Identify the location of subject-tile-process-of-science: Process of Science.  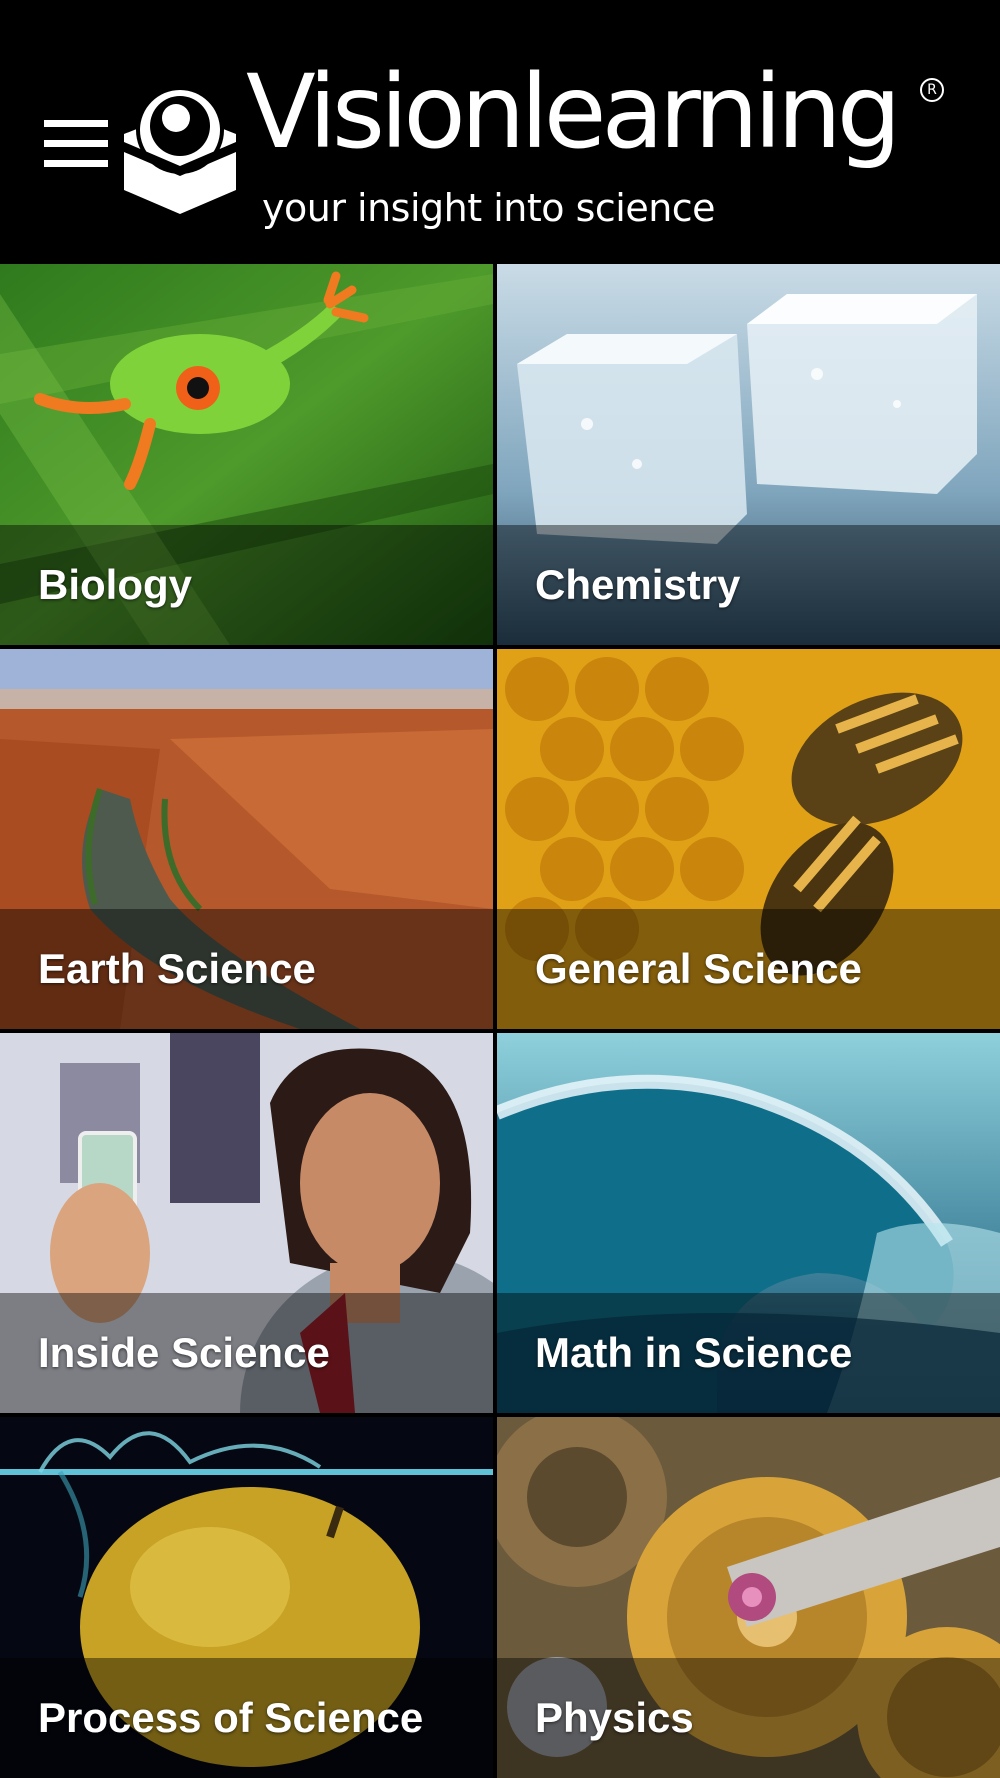
(246, 1597).